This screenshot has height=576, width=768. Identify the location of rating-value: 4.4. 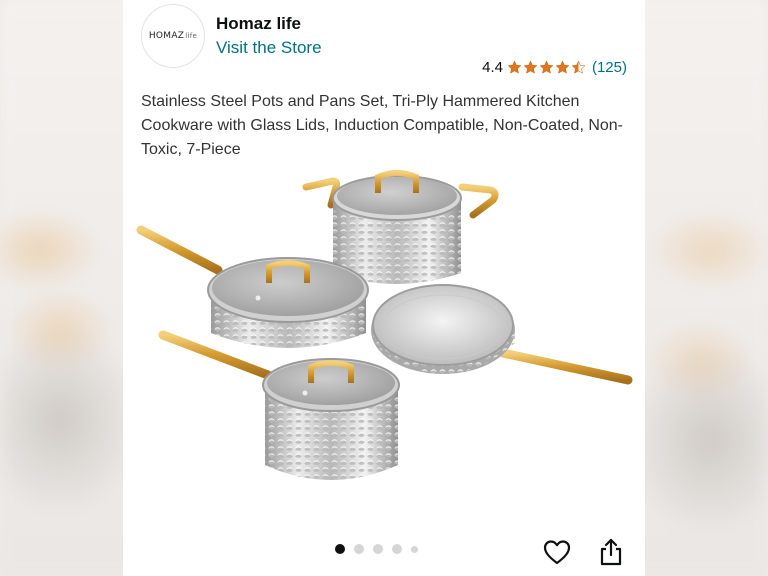
(492, 67).